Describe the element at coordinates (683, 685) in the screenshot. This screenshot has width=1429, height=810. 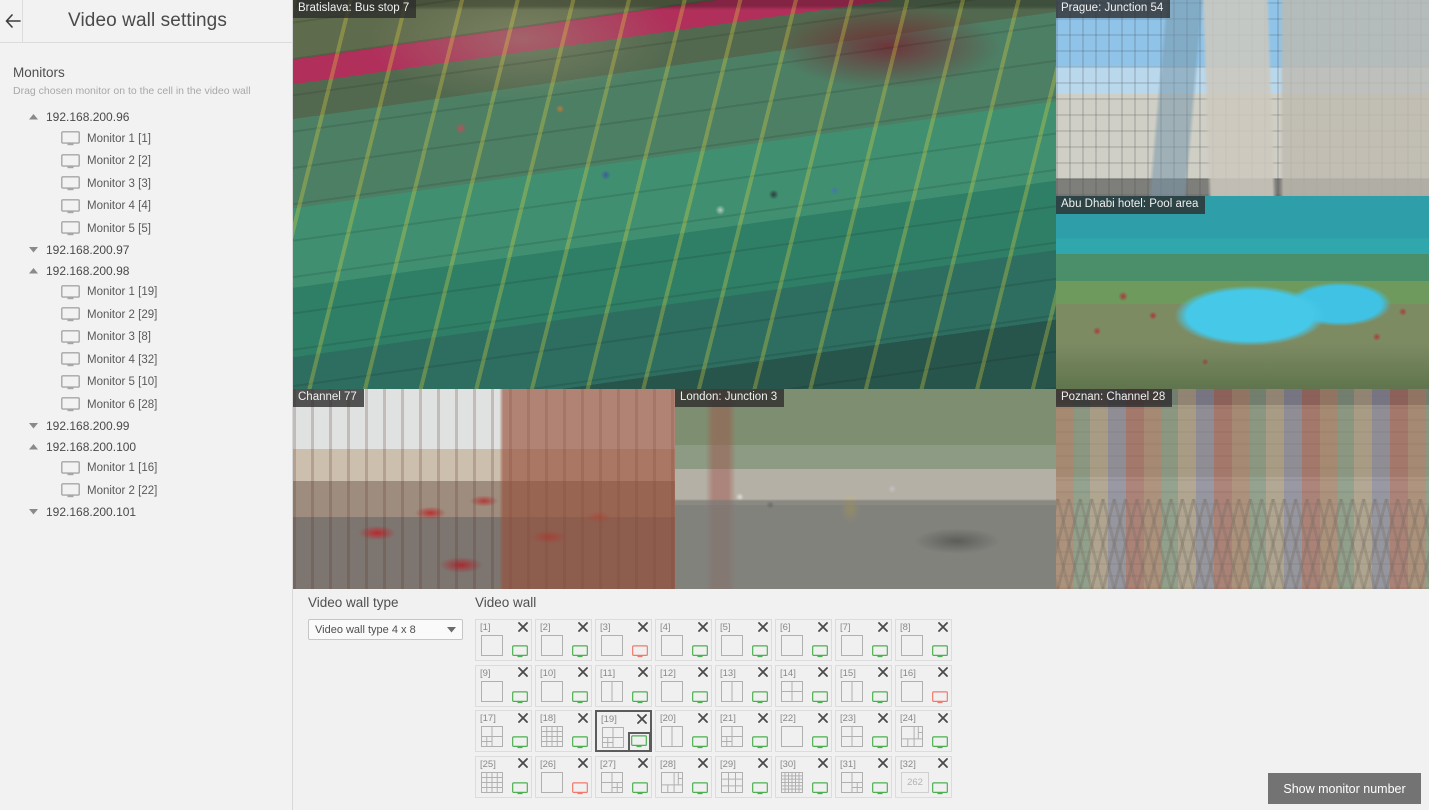
I see `wall-cell: [12]` at that location.